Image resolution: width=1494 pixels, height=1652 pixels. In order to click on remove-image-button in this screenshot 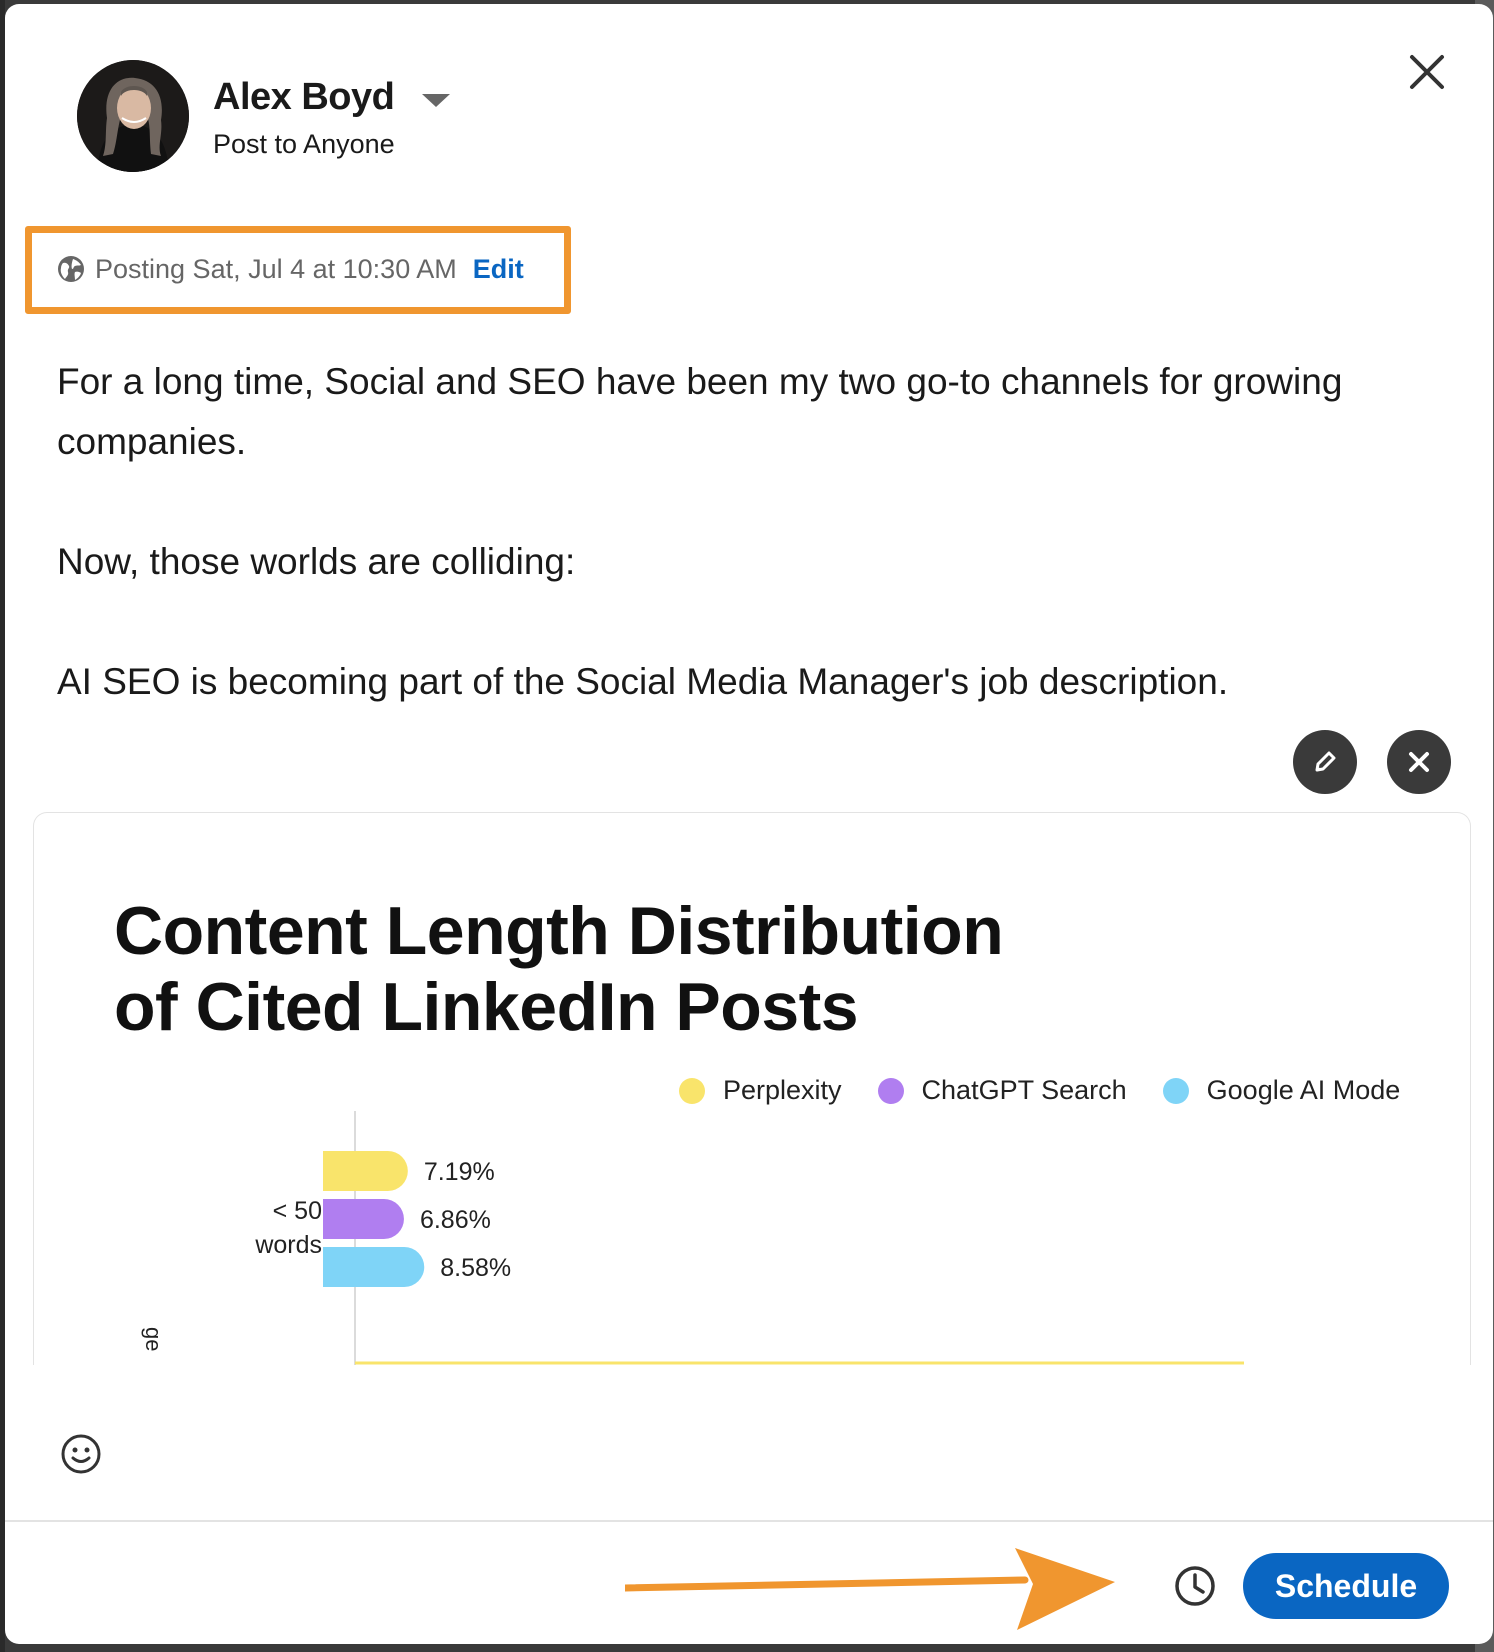, I will do `click(1419, 762)`.